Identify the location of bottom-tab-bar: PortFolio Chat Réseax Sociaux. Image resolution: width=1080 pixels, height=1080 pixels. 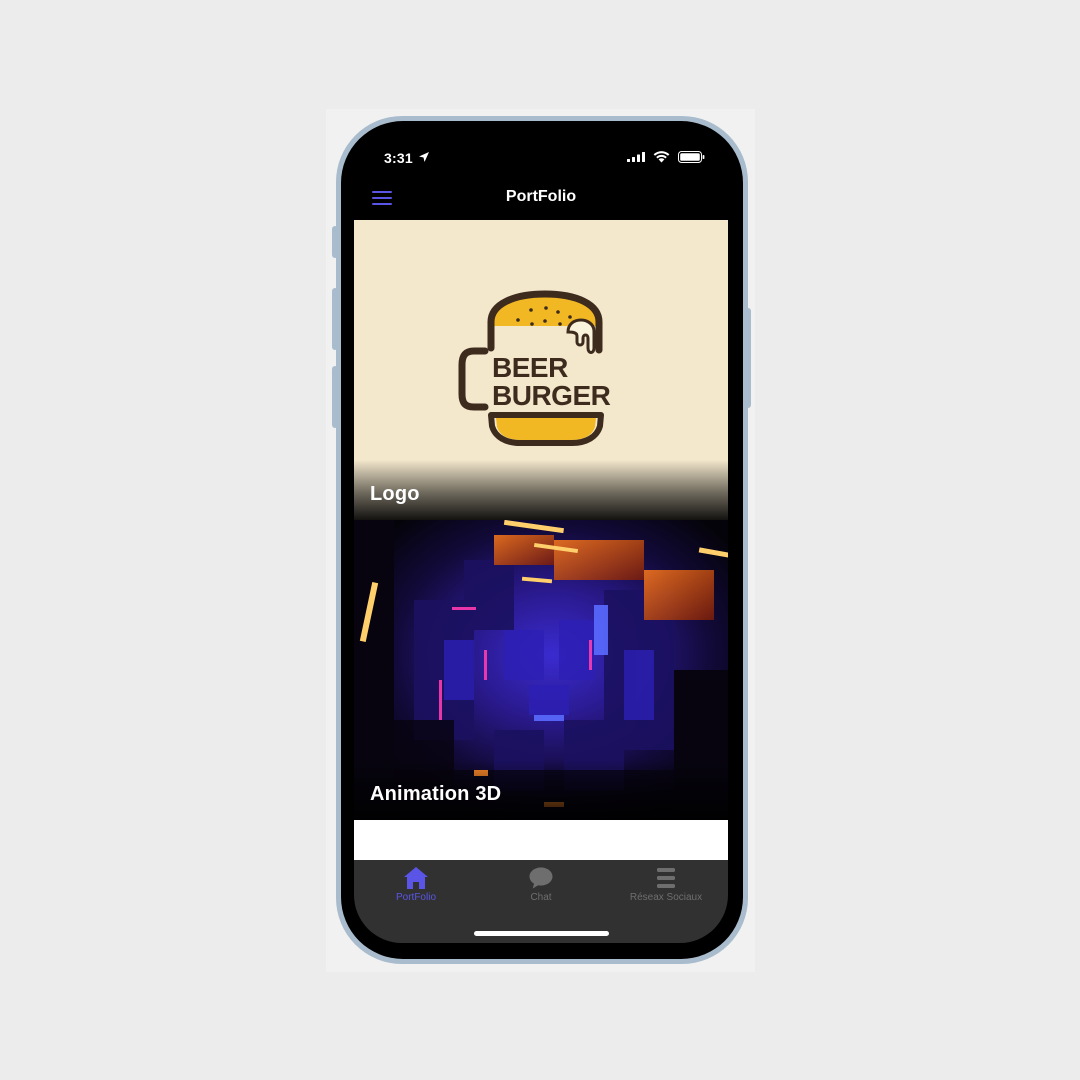
(541, 901).